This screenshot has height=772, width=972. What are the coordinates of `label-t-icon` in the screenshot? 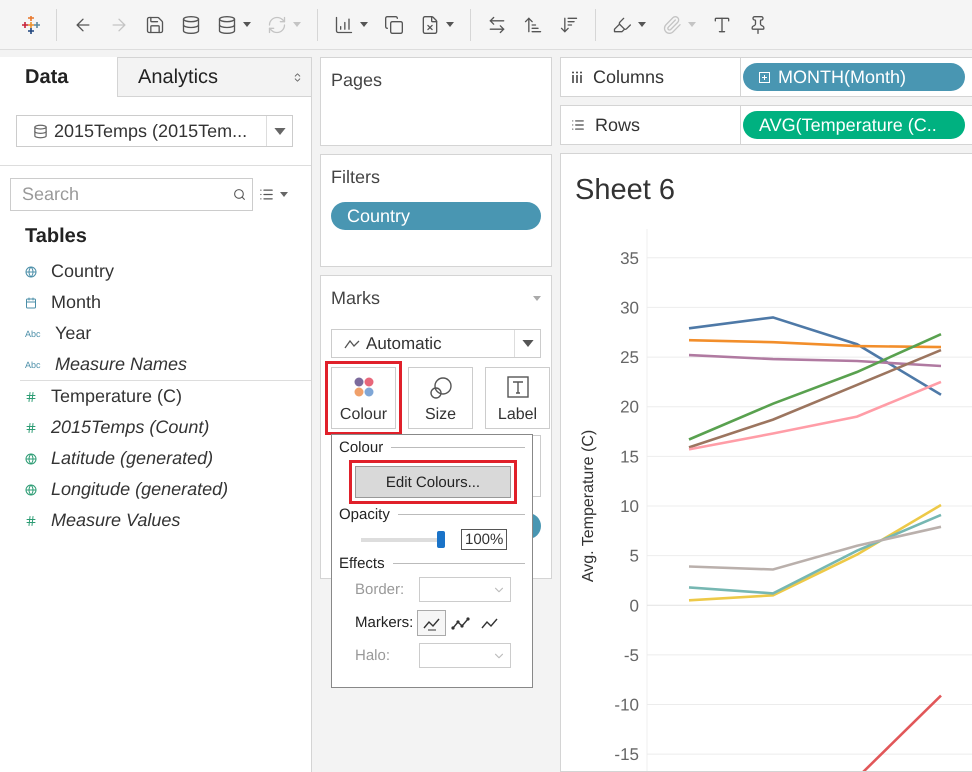 It's located at (517, 387).